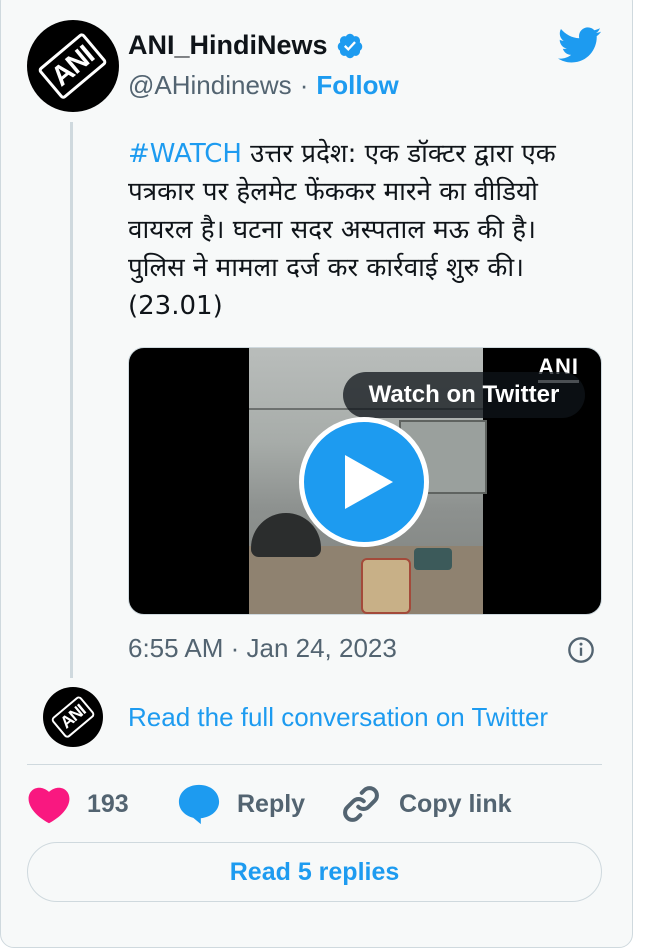 This screenshot has height=948, width=647. I want to click on ani-logo: ANI, so click(73, 66).